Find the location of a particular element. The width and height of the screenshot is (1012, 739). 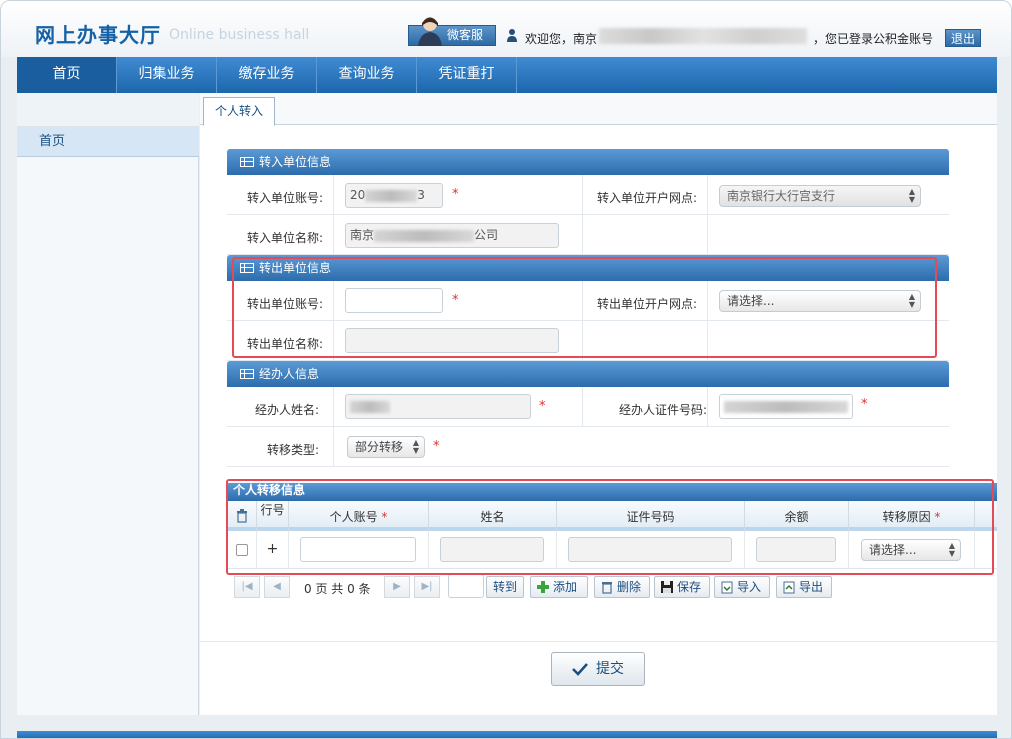

in-unit-branch-select: 南京银行大行宫支行 ▲ ▼ is located at coordinates (820, 196).